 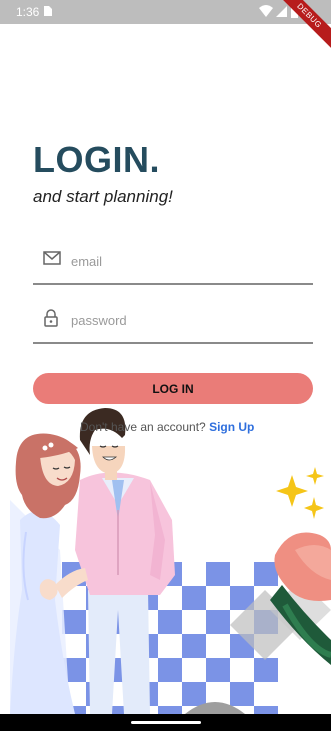 I want to click on password-field, so click(x=173, y=323).